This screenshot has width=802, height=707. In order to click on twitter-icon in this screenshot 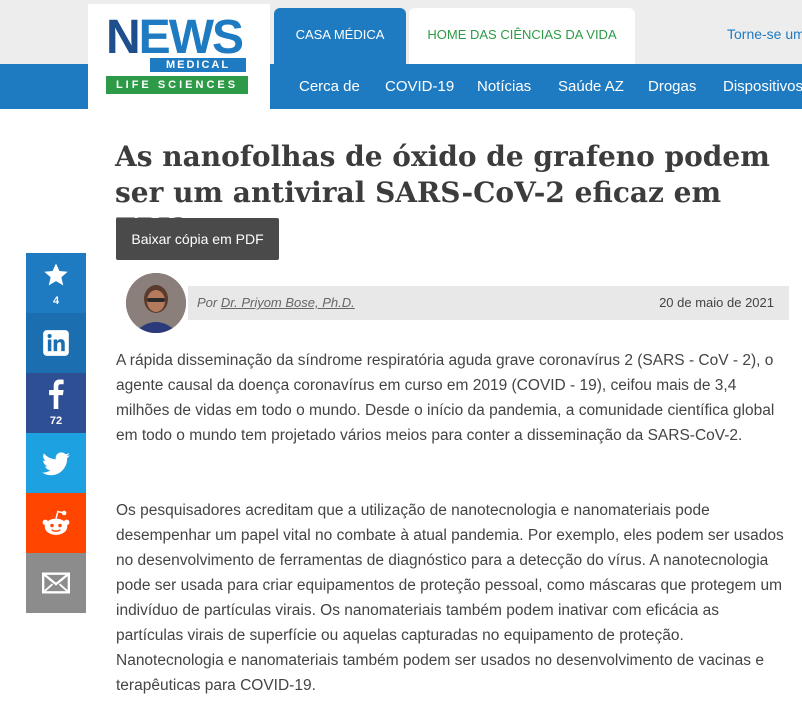, I will do `click(56, 464)`.